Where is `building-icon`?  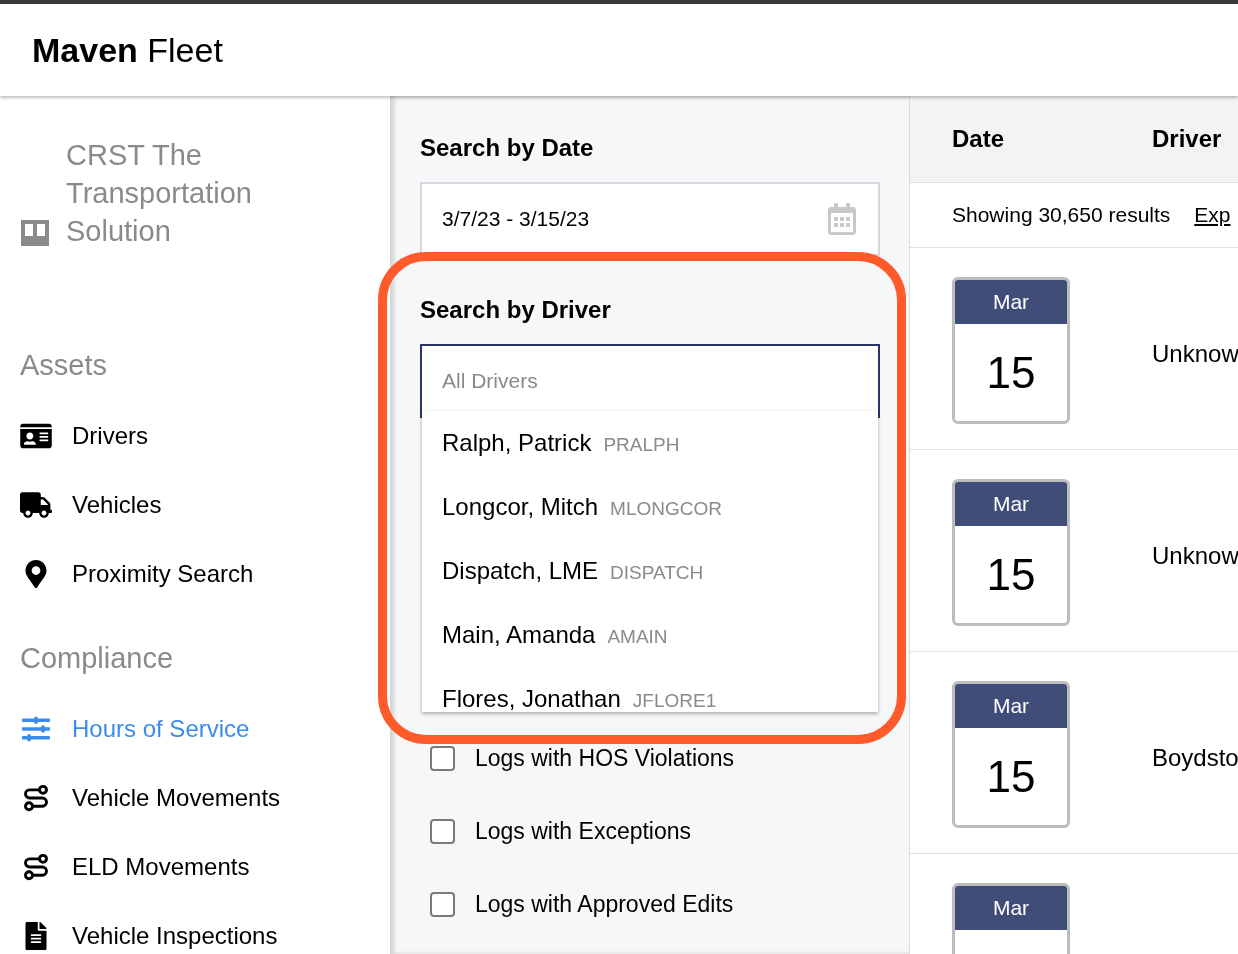 building-icon is located at coordinates (35, 233).